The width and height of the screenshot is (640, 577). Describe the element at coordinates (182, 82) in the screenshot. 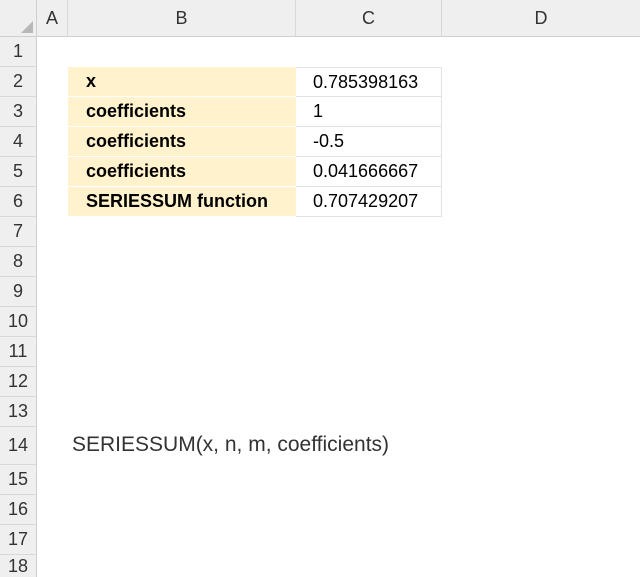

I see `cell-b2: x` at that location.